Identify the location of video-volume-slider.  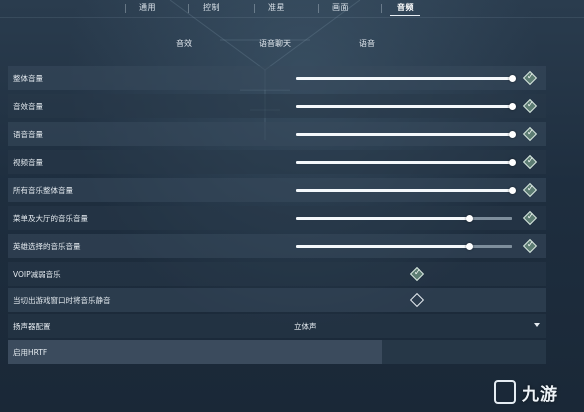
(406, 162).